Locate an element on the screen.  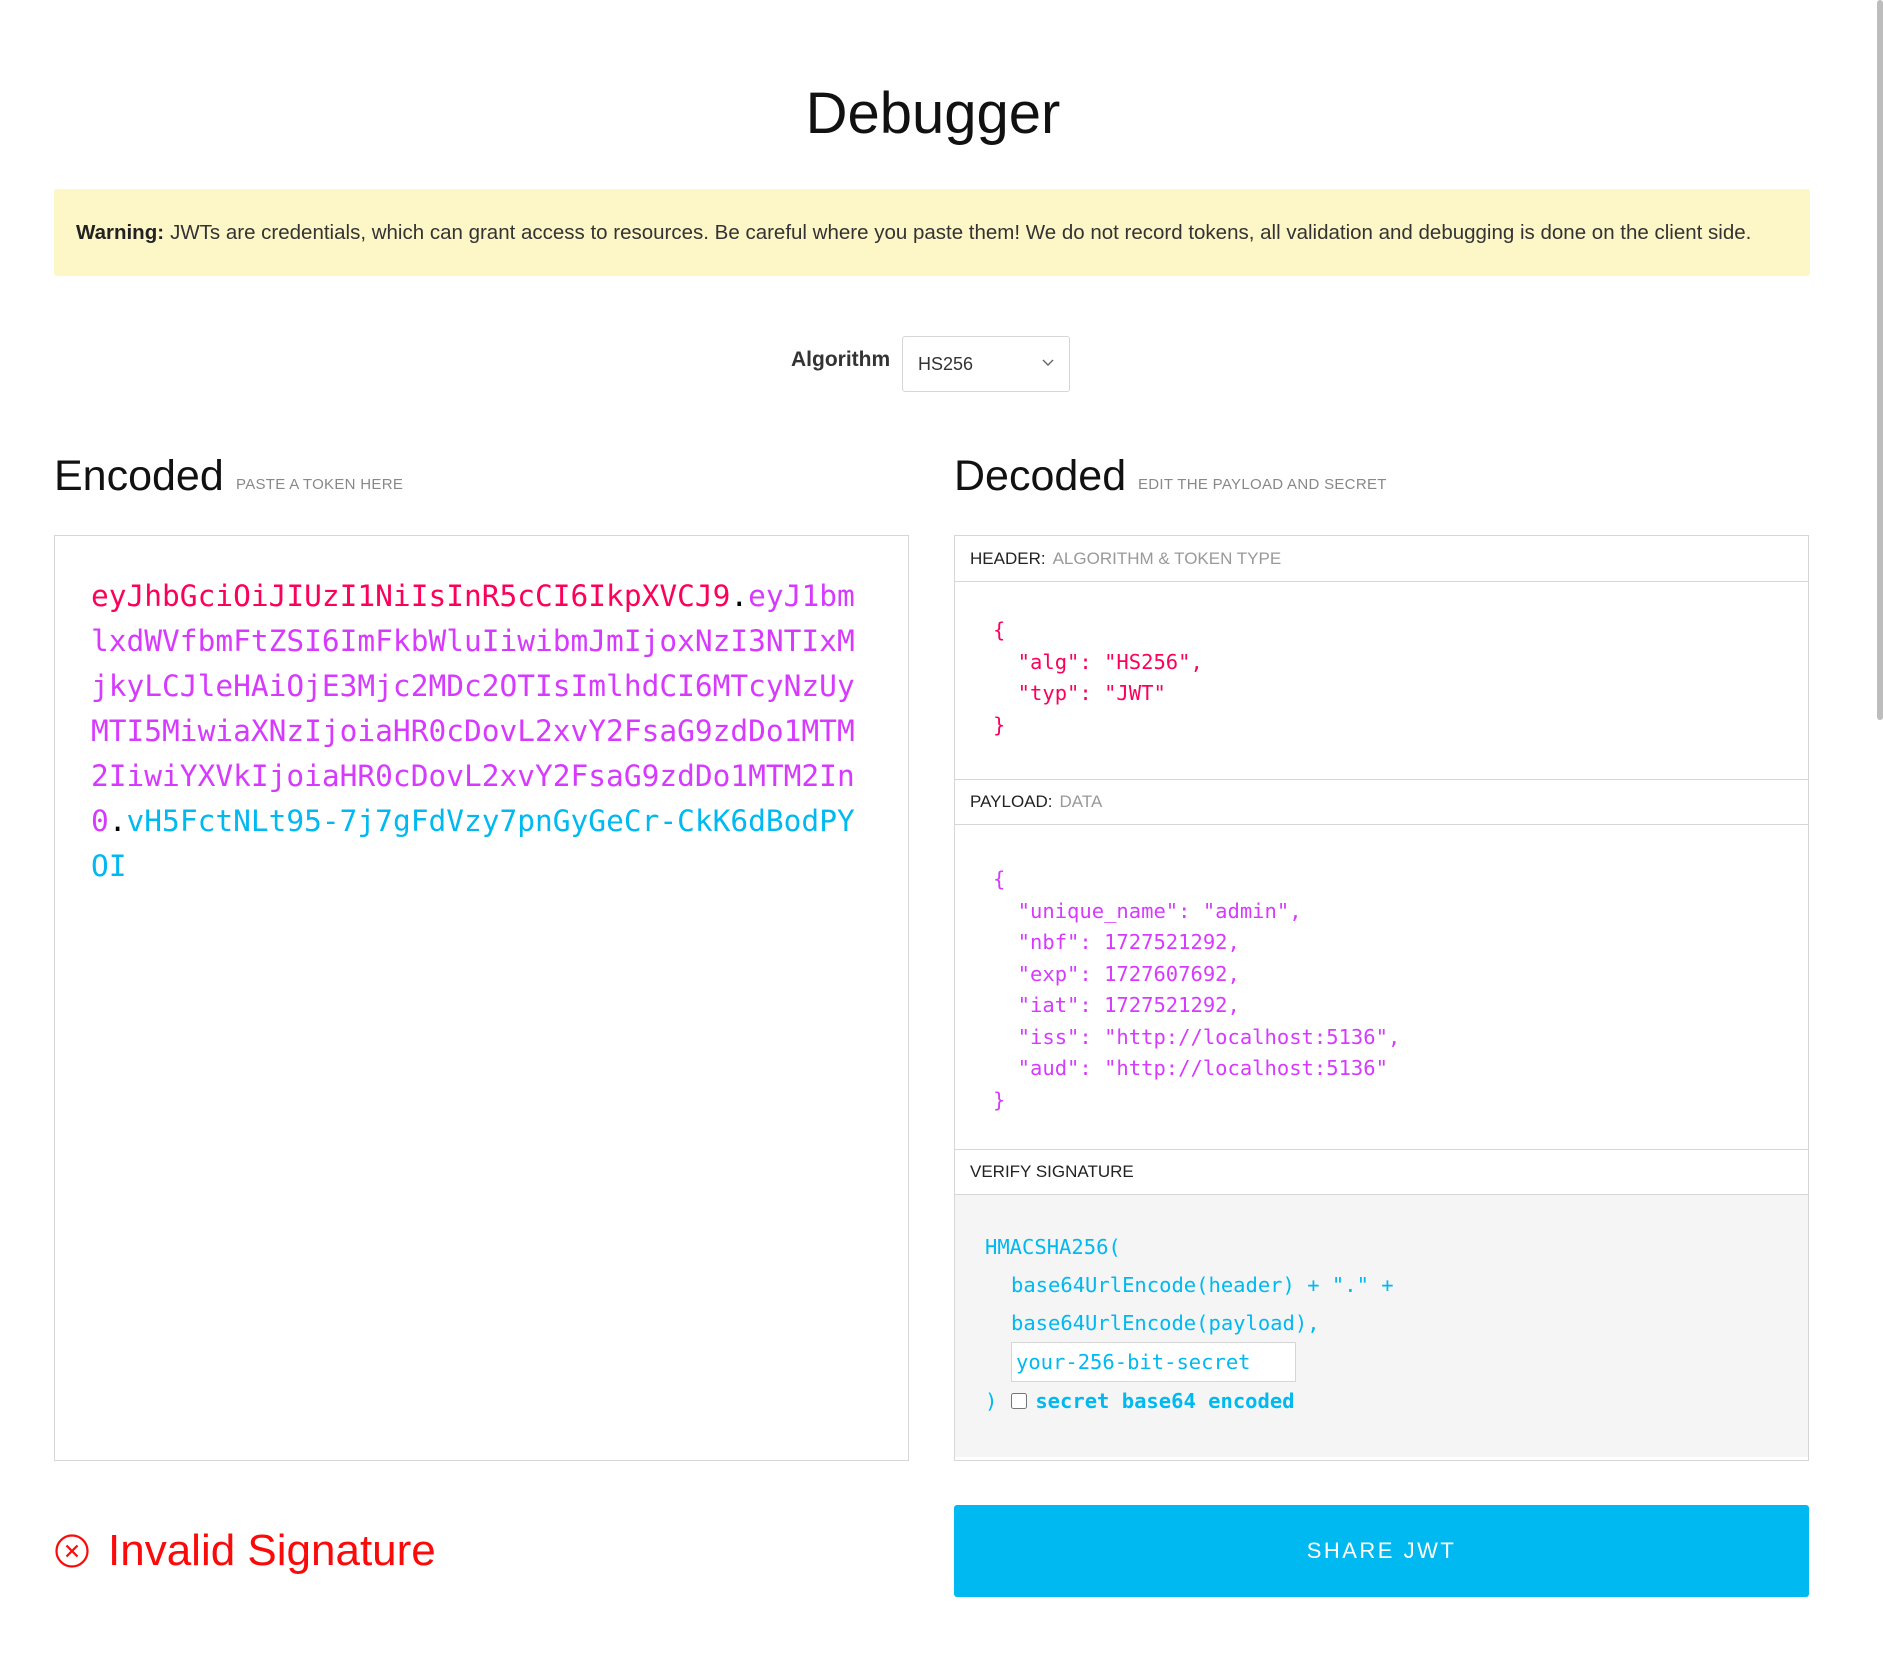
signature-status: Invalid Signature is located at coordinates (245, 1551).